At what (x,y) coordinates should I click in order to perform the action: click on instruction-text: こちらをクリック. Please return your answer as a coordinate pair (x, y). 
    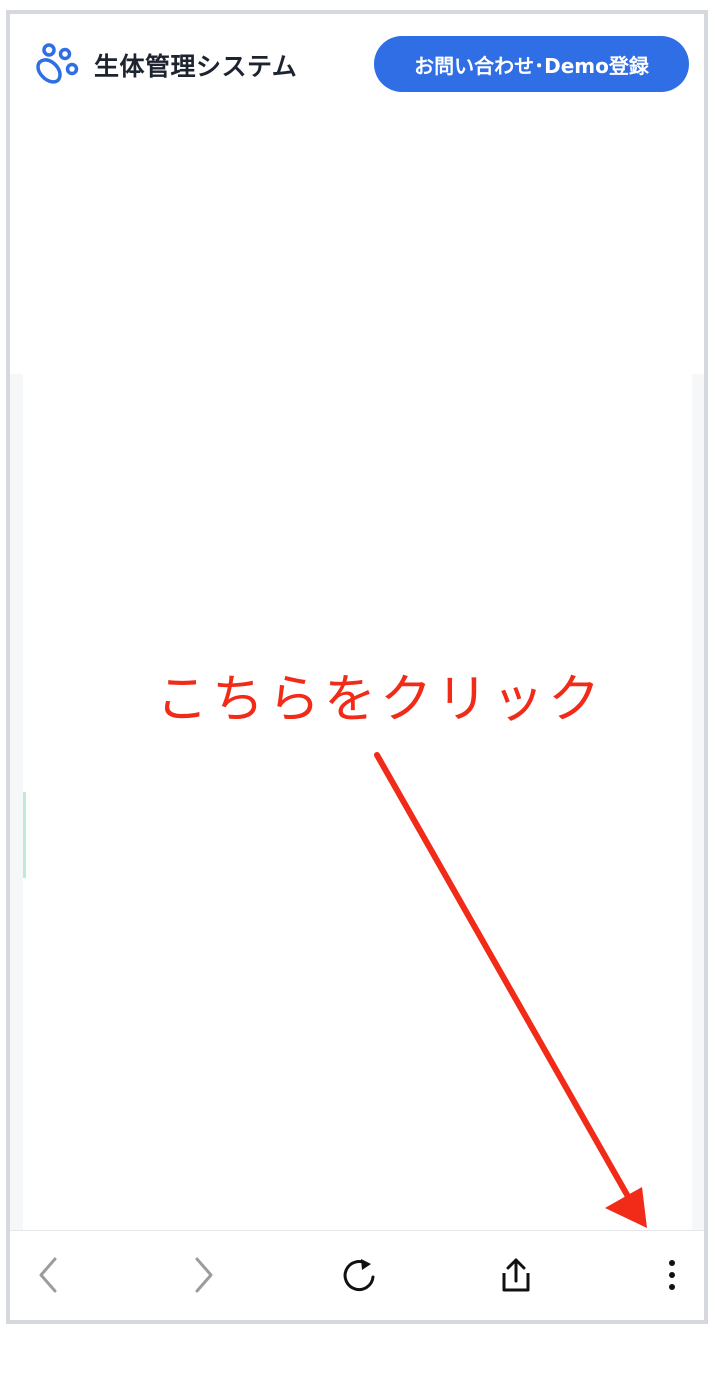
    Looking at the image, I should click on (379, 700).